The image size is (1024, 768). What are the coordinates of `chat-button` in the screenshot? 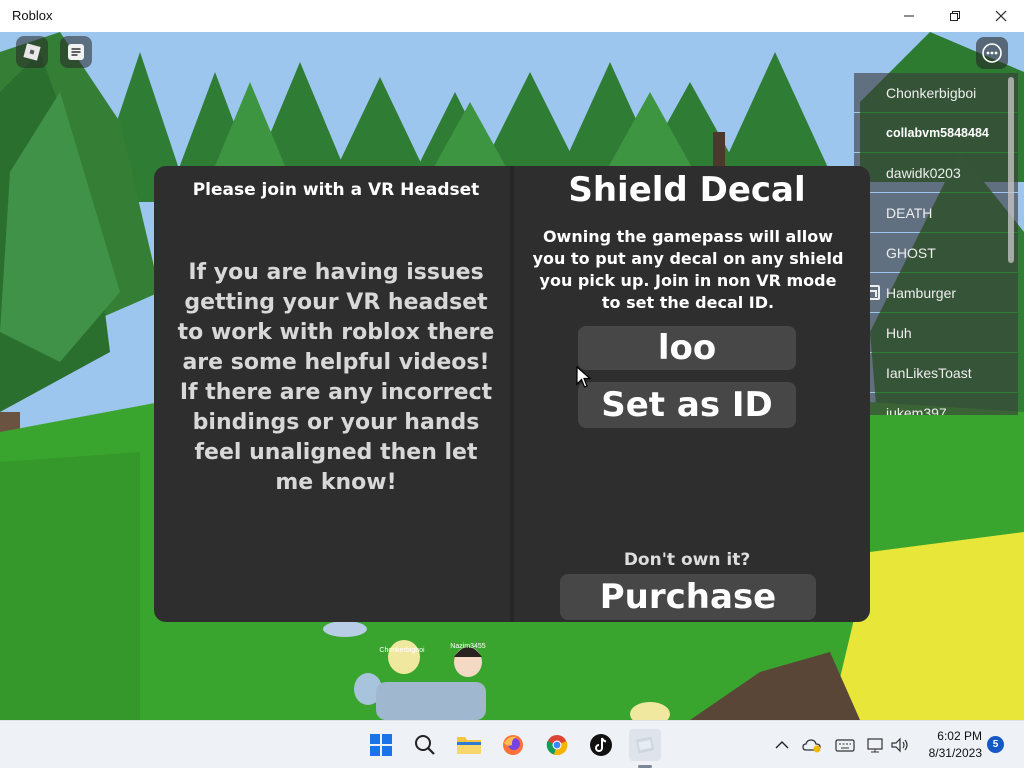 It's located at (76, 52).